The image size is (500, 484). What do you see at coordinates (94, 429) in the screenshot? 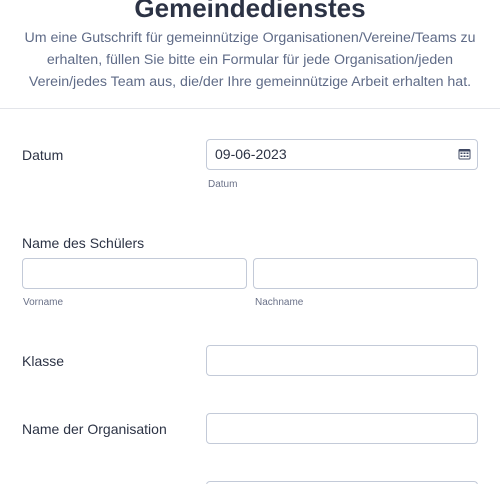
I see `organisation-label: Name der Organisation` at bounding box center [94, 429].